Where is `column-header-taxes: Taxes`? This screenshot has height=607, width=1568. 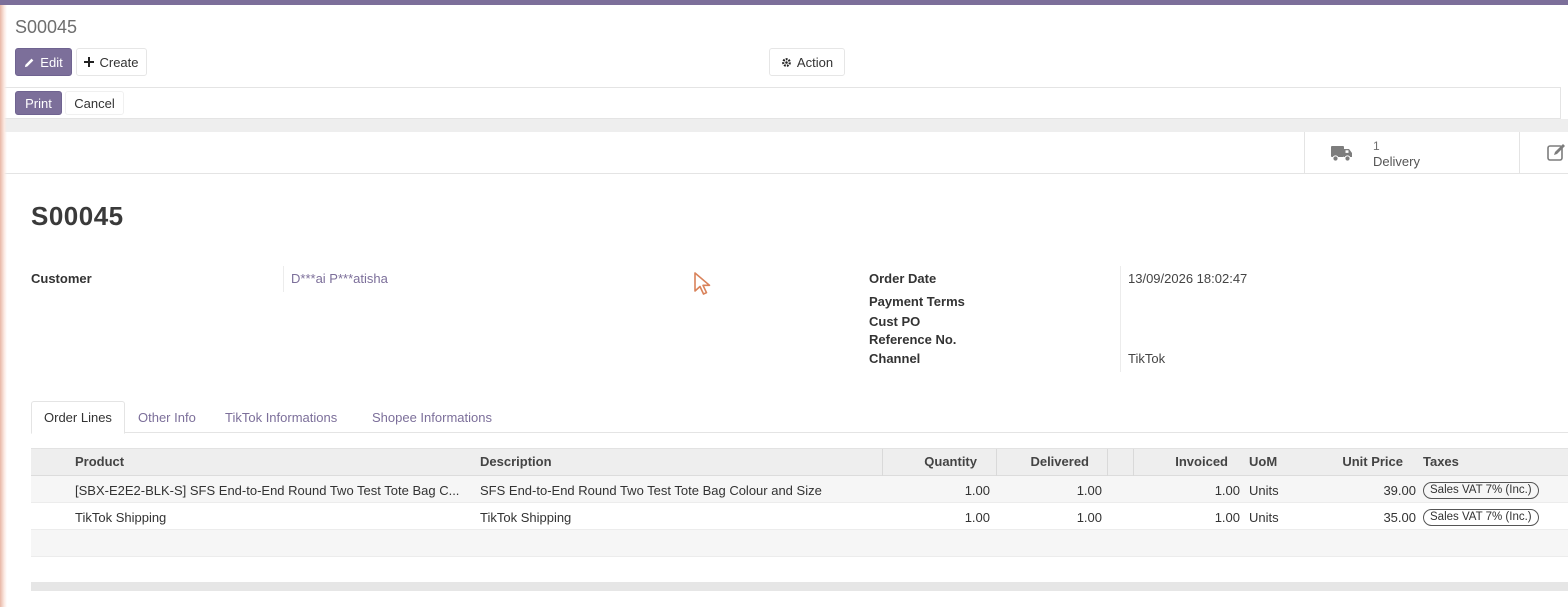 column-header-taxes: Taxes is located at coordinates (1441, 461).